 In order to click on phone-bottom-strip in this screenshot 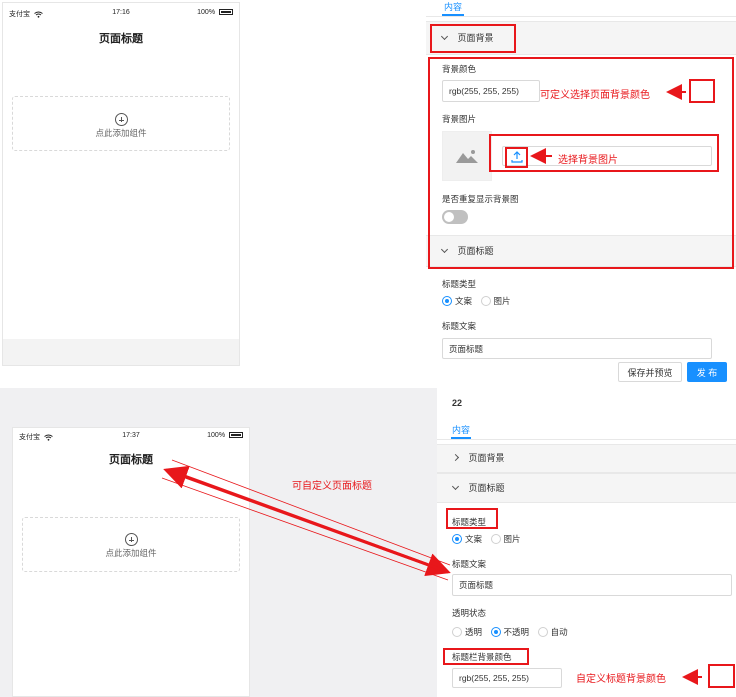, I will do `click(121, 352)`.